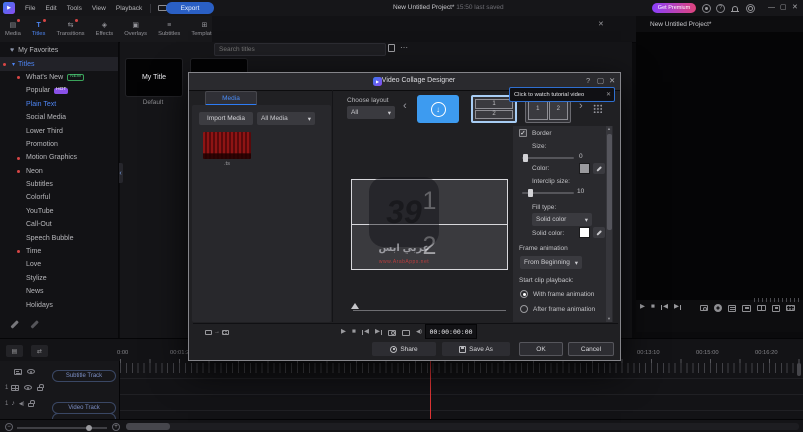 This screenshot has width=803, height=432. Describe the element at coordinates (371, 112) in the screenshot. I see `layout-filter-dropdown: All ▾` at that location.